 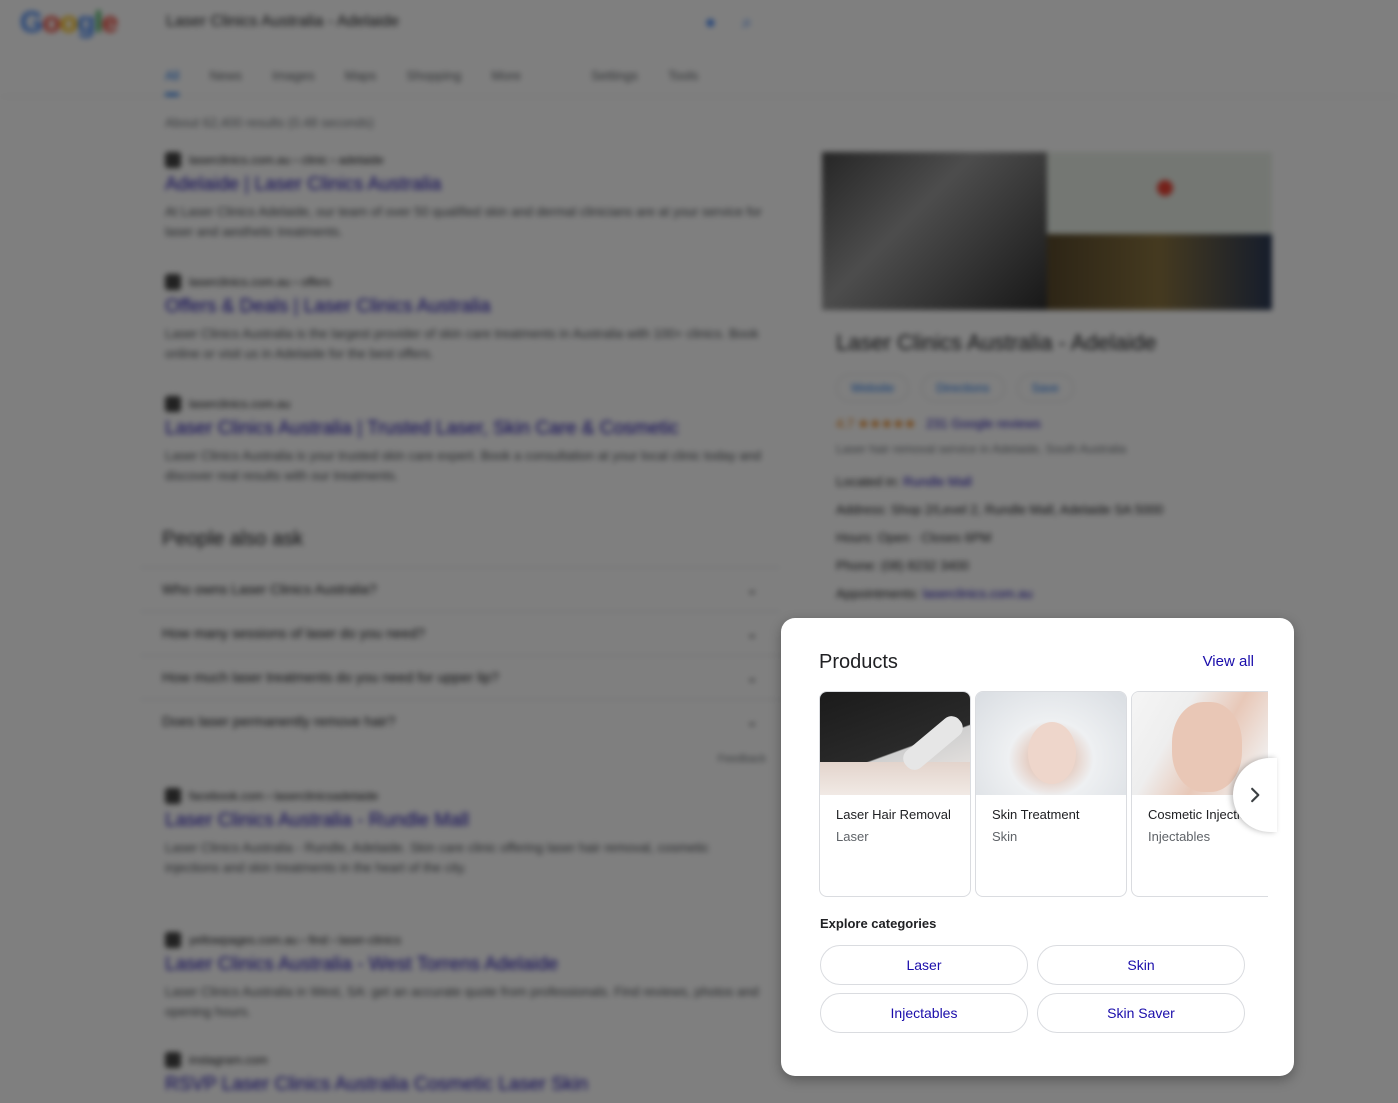 What do you see at coordinates (878, 923) in the screenshot?
I see `explore-categories-heading: Explore categories` at bounding box center [878, 923].